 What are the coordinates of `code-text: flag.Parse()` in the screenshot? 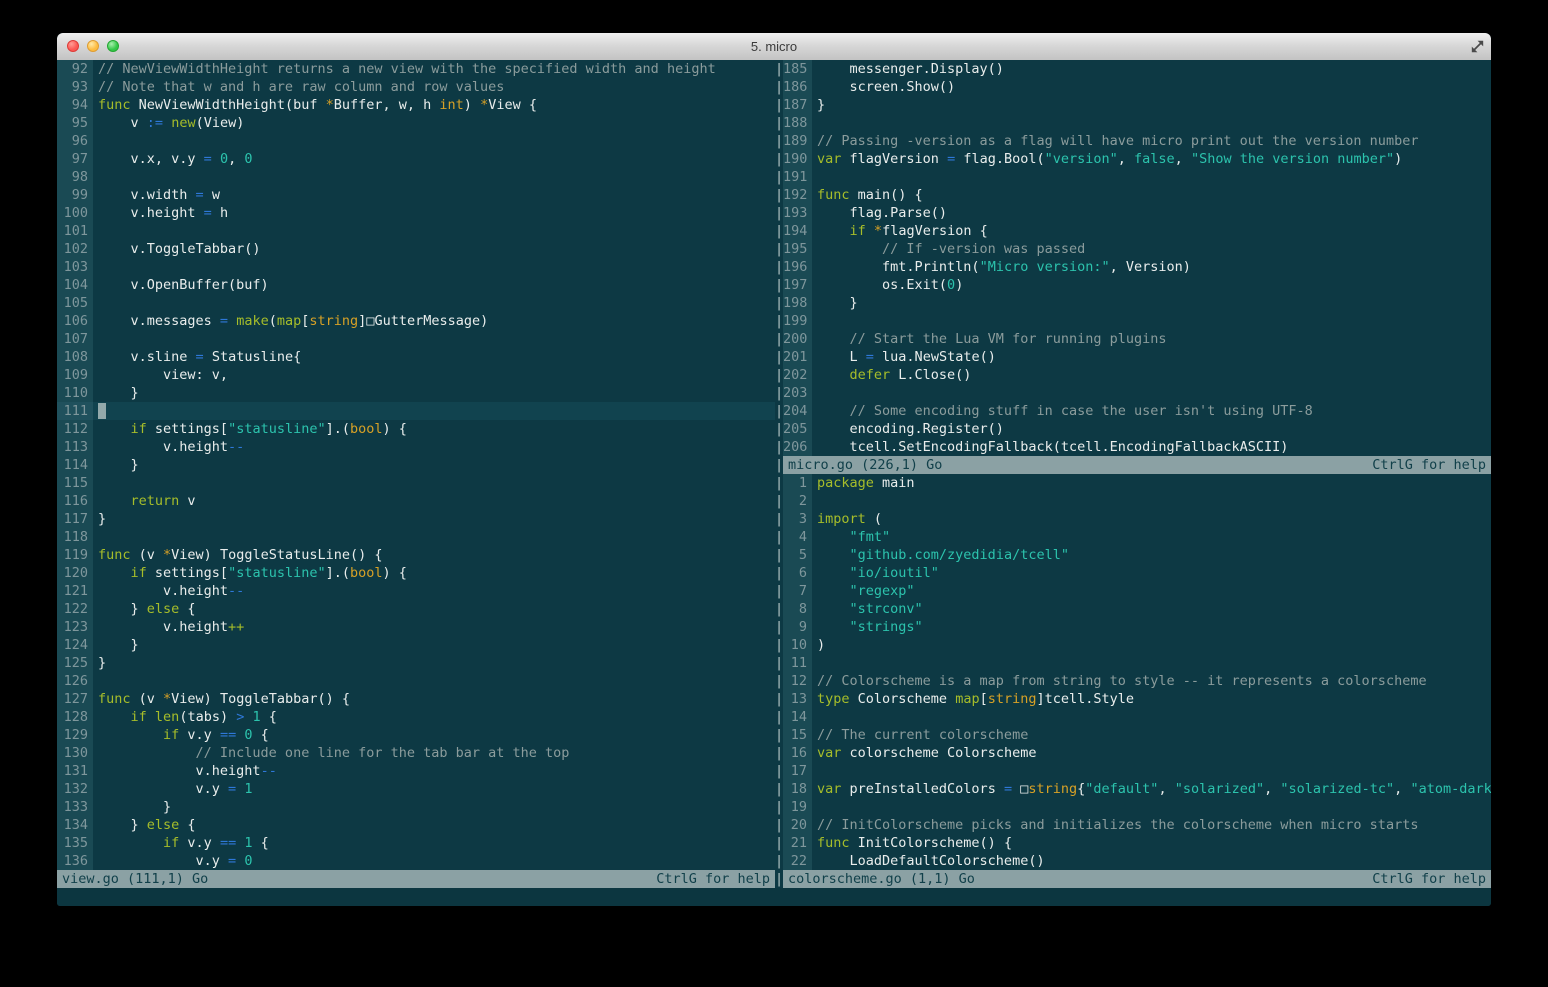 It's located at (1151, 213).